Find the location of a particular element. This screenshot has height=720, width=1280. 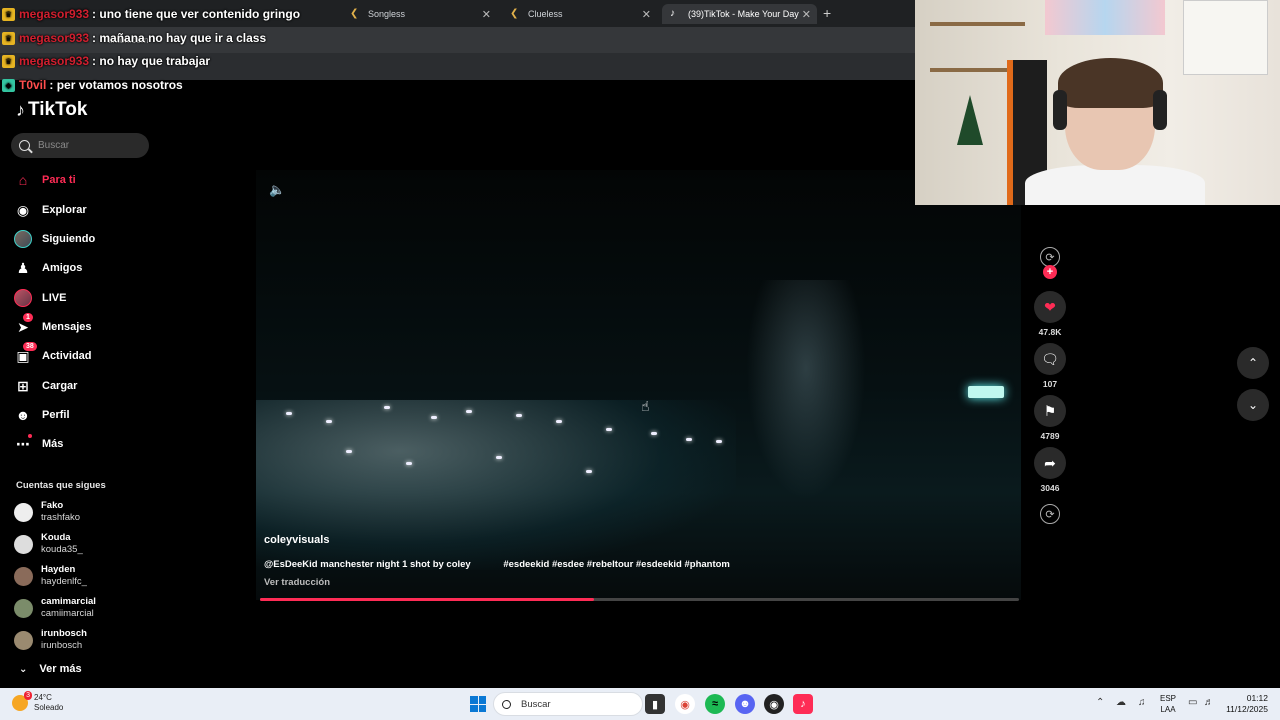

see-more-link: ⌄ Ver más is located at coordinates (50, 669).